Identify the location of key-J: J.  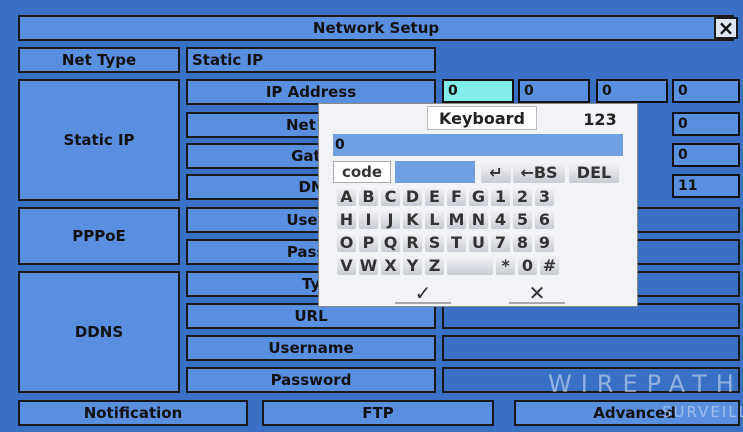
(390, 219).